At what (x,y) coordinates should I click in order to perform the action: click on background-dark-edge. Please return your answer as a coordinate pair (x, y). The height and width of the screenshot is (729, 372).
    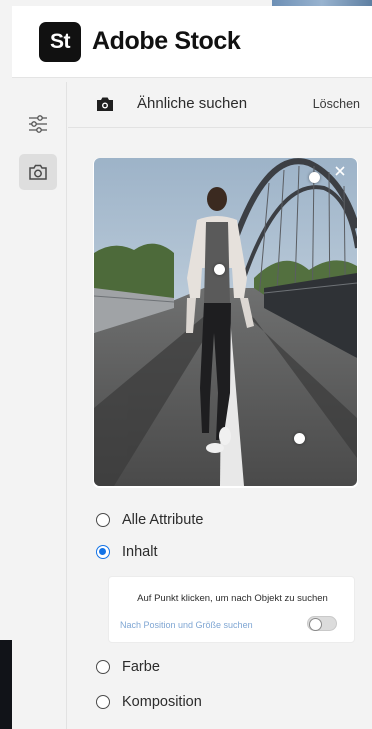
    Looking at the image, I should click on (6, 684).